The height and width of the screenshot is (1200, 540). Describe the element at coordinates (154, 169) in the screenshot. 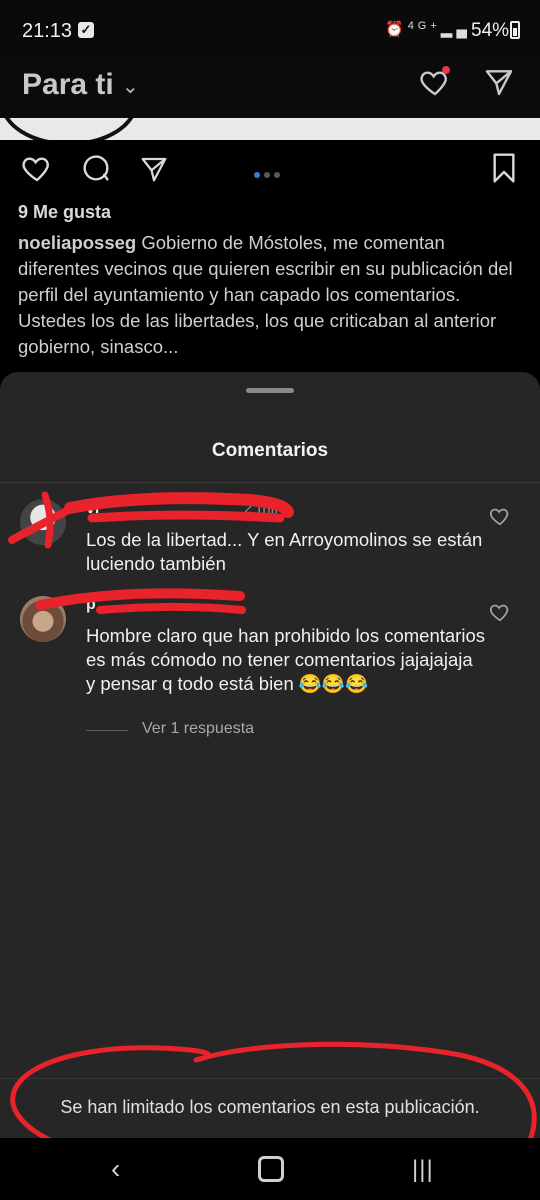

I see `share-icon` at that location.